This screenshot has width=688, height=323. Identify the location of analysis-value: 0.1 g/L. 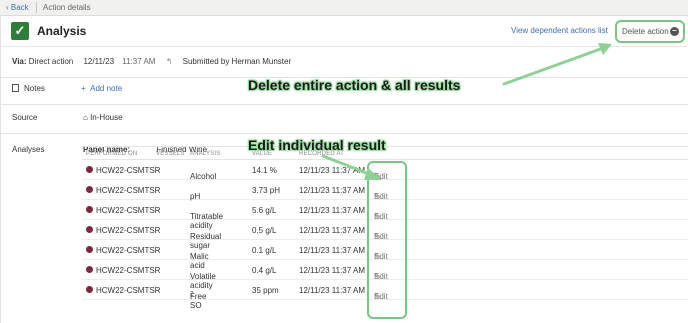
(264, 250).